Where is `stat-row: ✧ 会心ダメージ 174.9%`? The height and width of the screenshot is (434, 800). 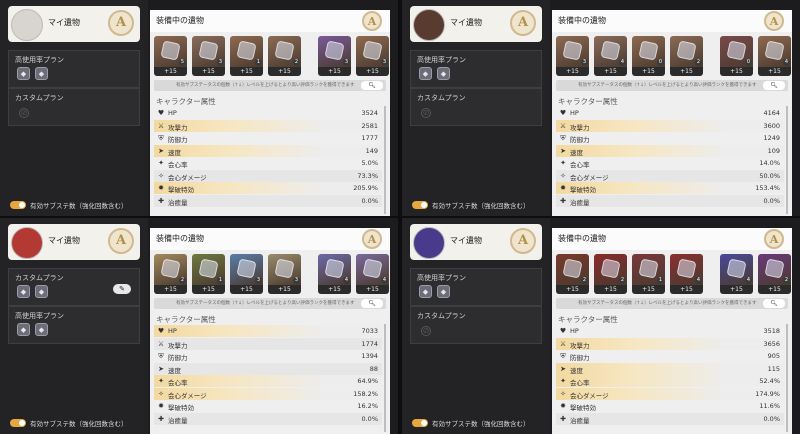 stat-row: ✧ 会心ダメージ 174.9% is located at coordinates (670, 393).